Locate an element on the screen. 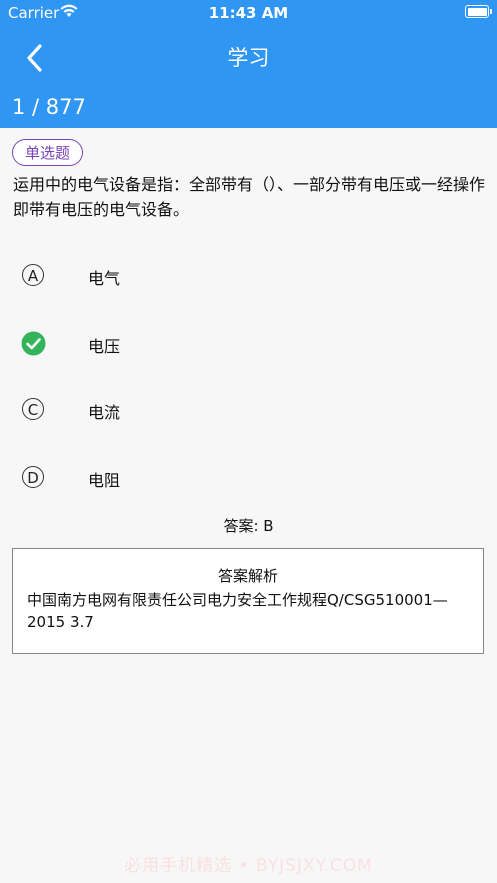  option-d-marker: D is located at coordinates (33, 477).